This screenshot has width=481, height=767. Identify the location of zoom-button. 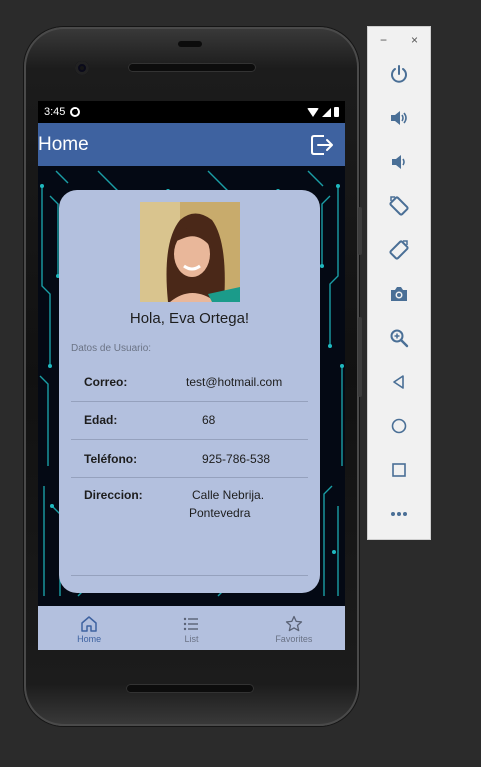
(399, 338).